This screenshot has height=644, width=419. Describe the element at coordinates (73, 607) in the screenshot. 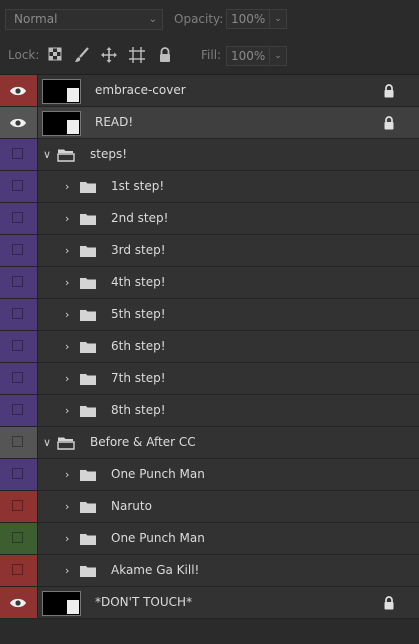

I see `smart-object-icon` at that location.